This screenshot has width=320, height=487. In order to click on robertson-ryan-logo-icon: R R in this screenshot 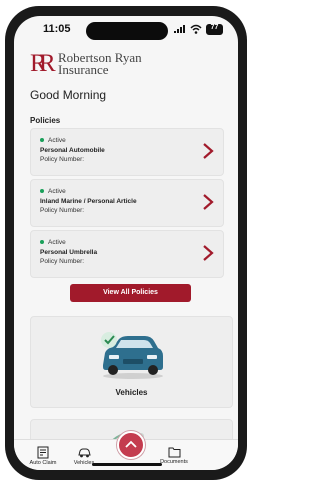, I will do `click(43, 62)`.